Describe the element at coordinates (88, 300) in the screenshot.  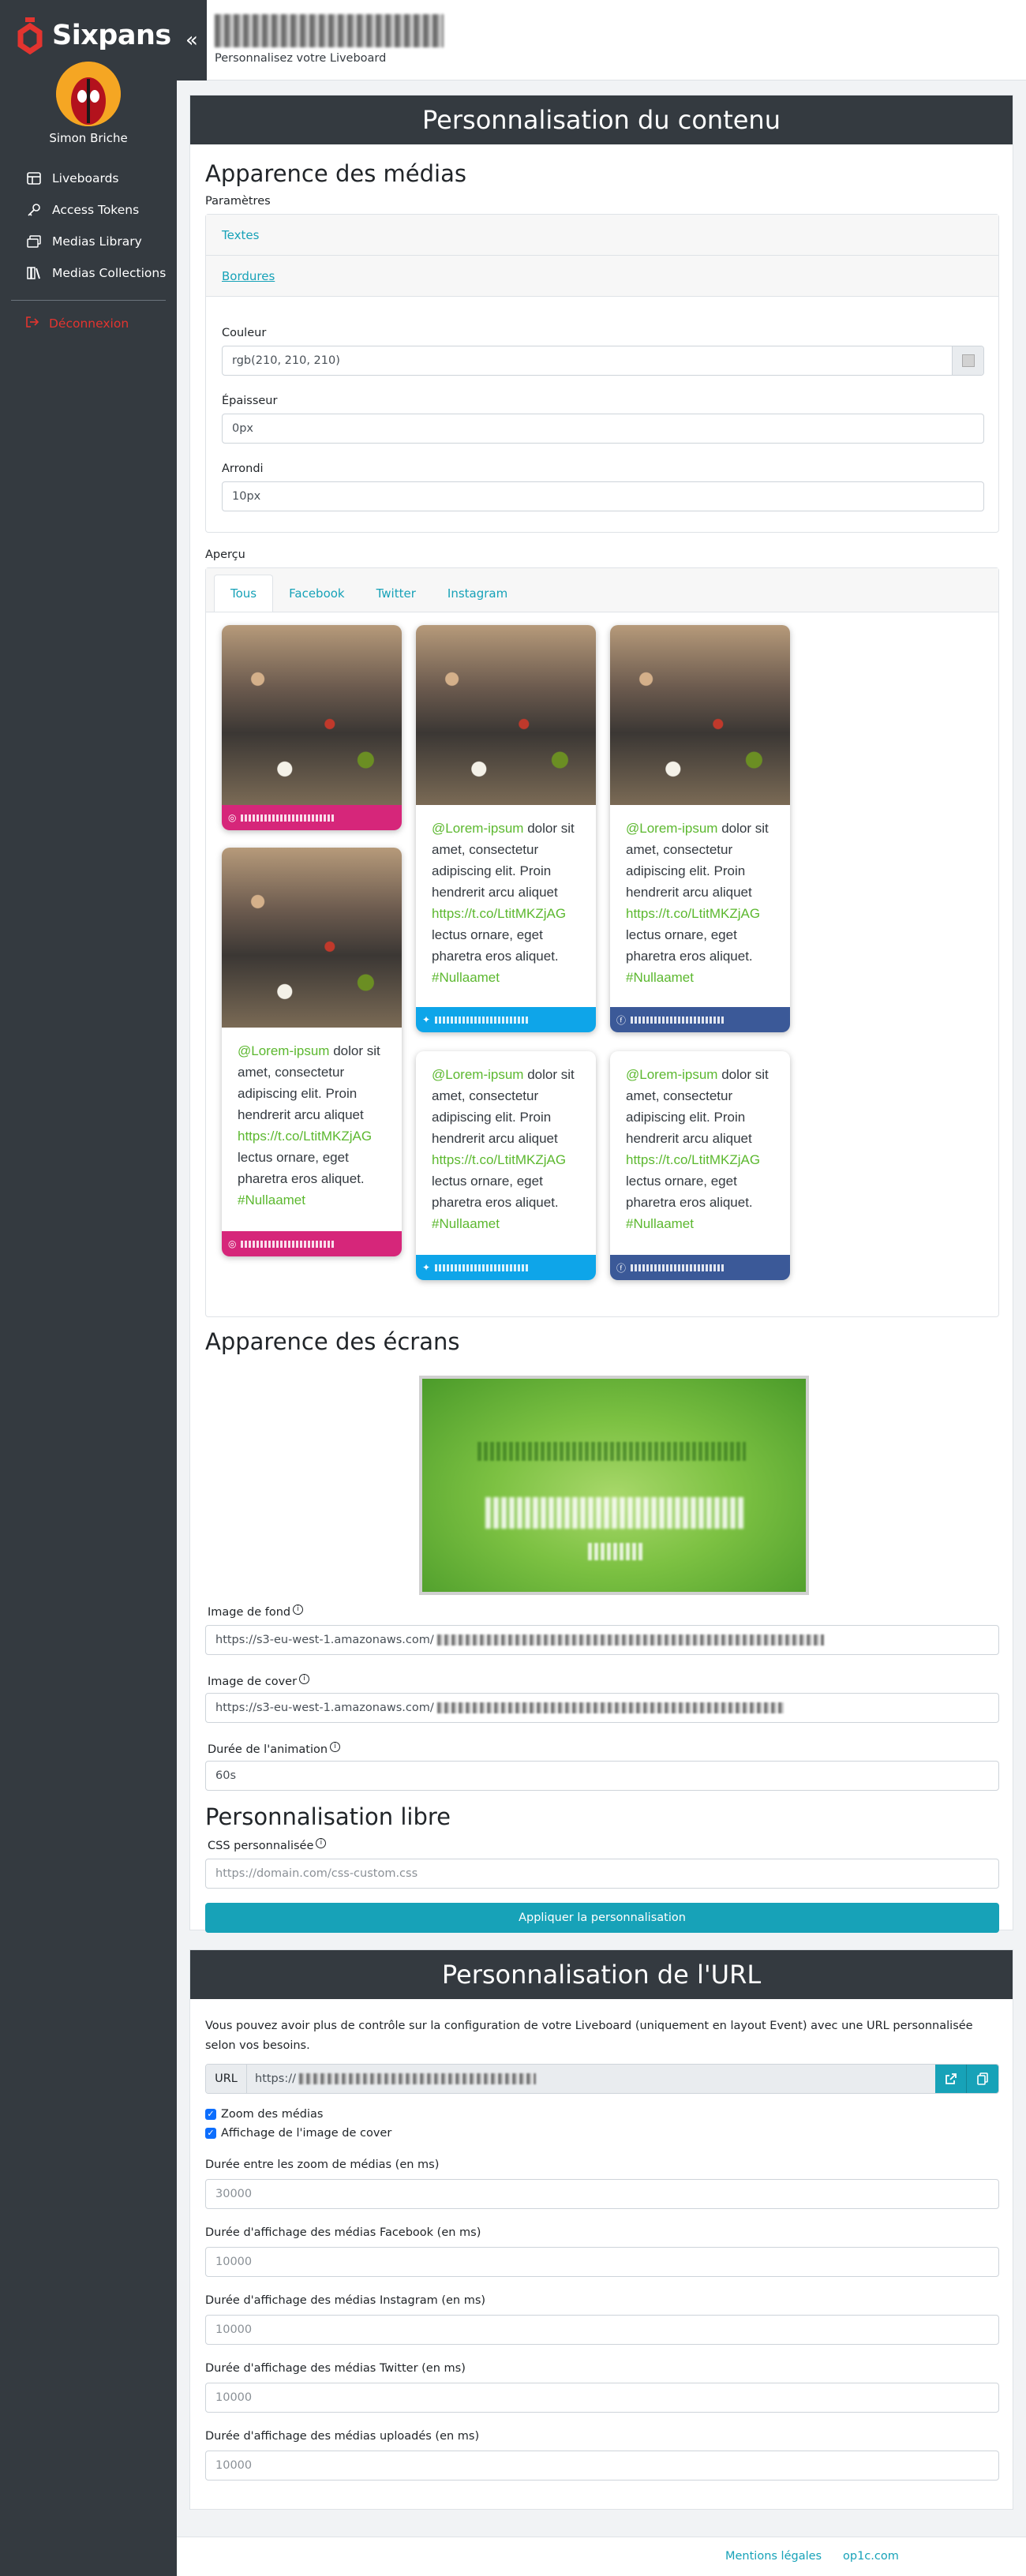
I see `sidebar-divider` at that location.